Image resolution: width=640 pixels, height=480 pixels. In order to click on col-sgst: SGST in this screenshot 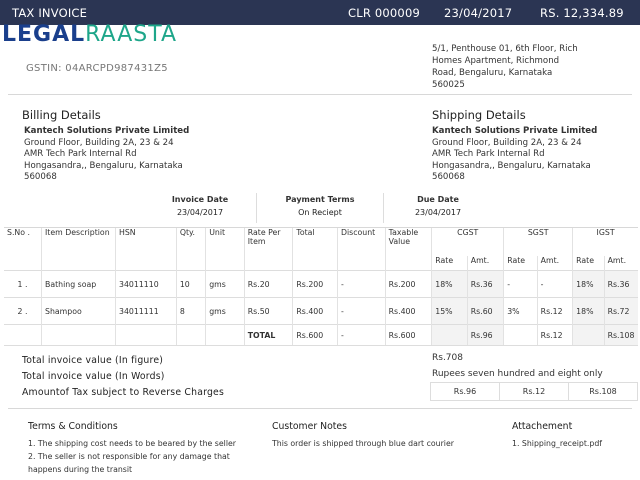, I will do `click(538, 242)`.